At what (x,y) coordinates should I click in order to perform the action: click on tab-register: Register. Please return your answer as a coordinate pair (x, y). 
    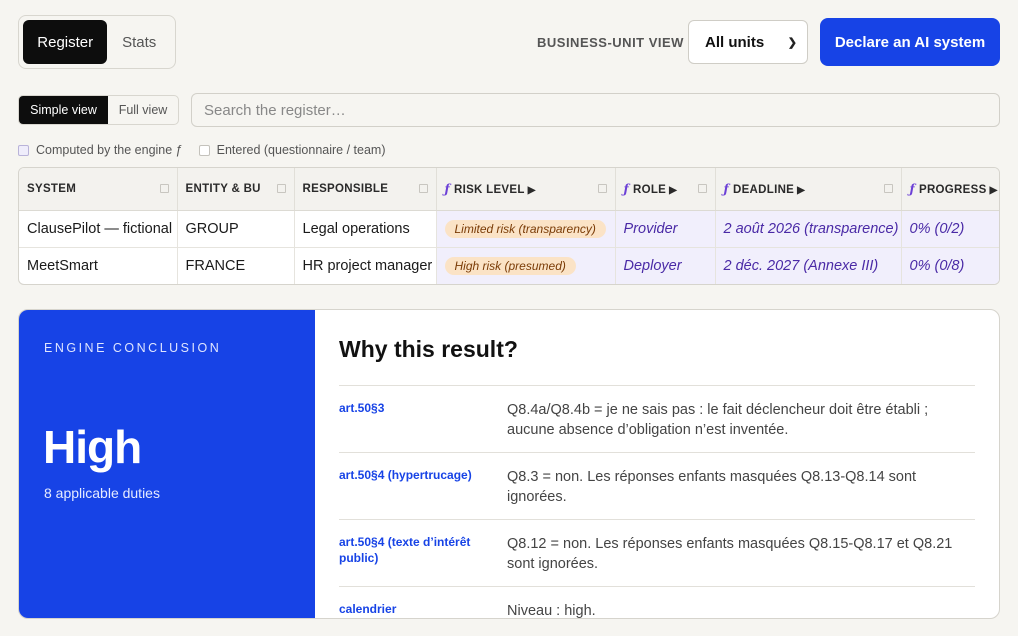
    Looking at the image, I should click on (65, 42).